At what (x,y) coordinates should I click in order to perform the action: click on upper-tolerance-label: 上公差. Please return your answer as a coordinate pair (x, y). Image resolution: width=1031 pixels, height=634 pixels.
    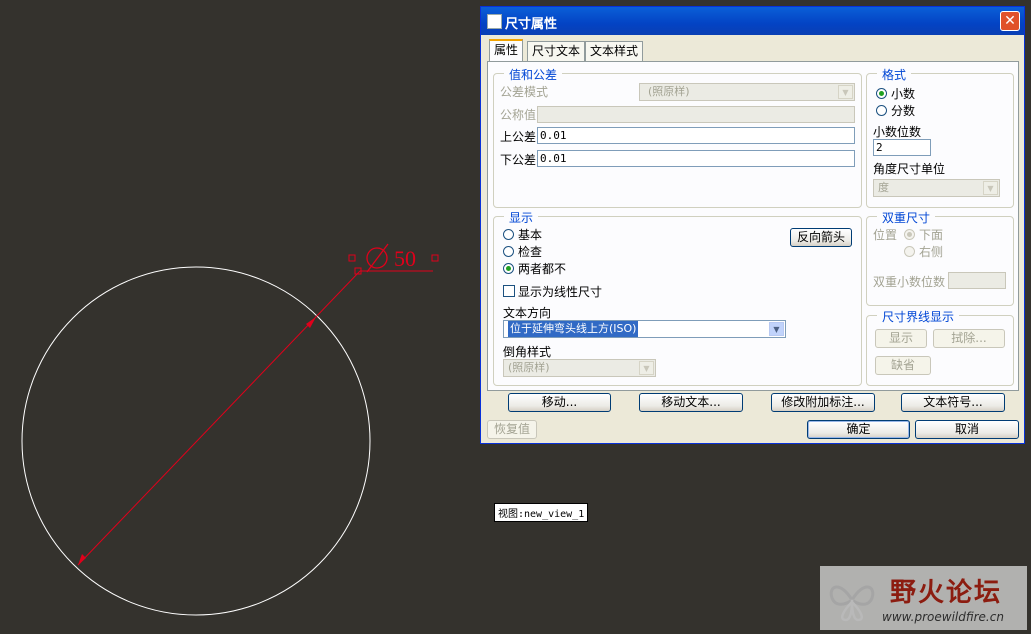
    Looking at the image, I should click on (518, 137).